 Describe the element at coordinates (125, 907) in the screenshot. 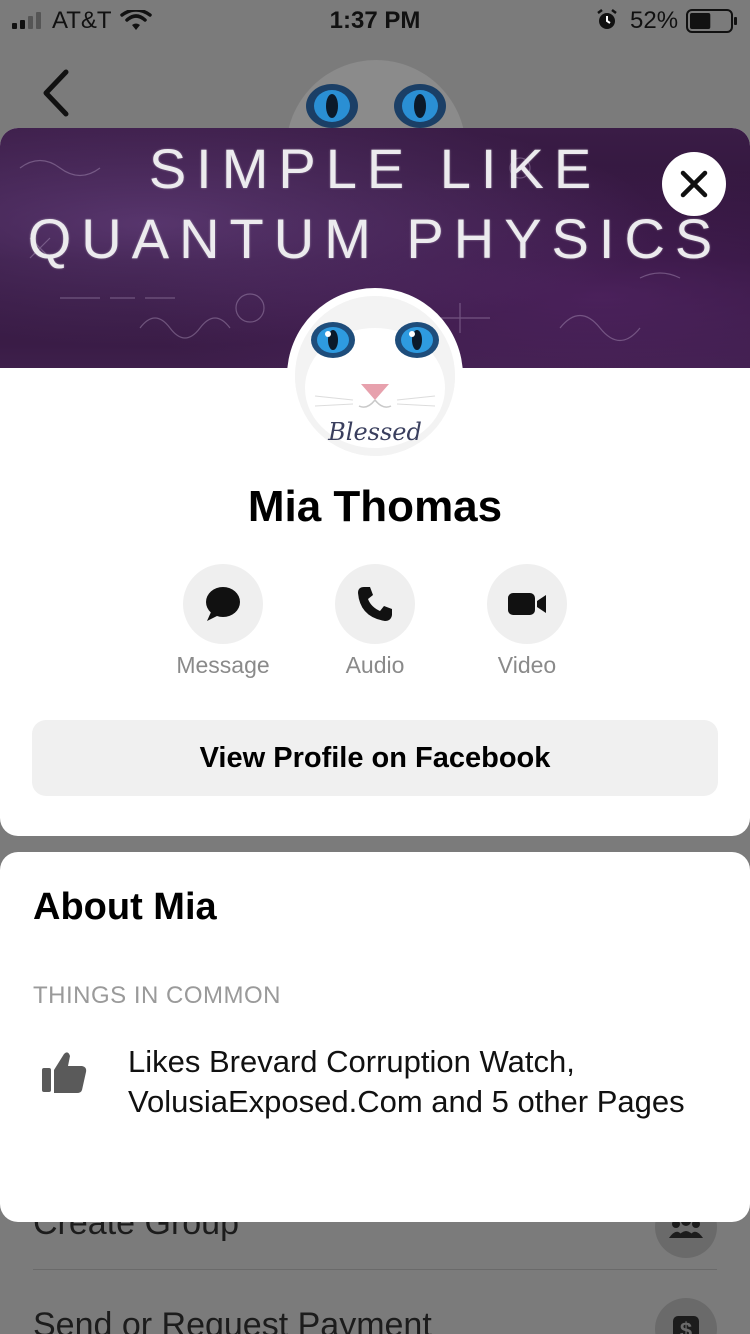

I see `about-title: About Mia` at that location.